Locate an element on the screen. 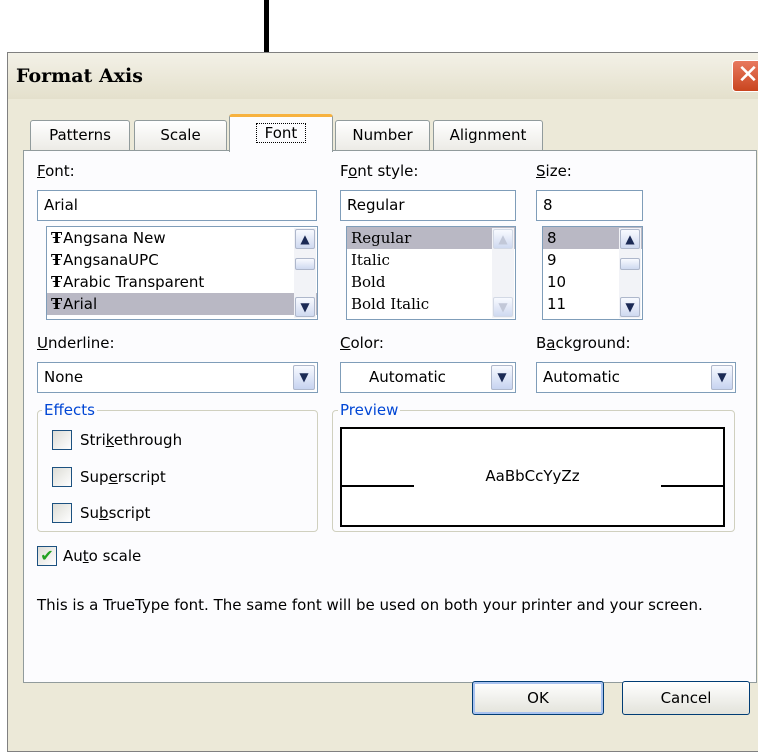 This screenshot has width=758, height=752. effects-legend: Effects is located at coordinates (69, 410).